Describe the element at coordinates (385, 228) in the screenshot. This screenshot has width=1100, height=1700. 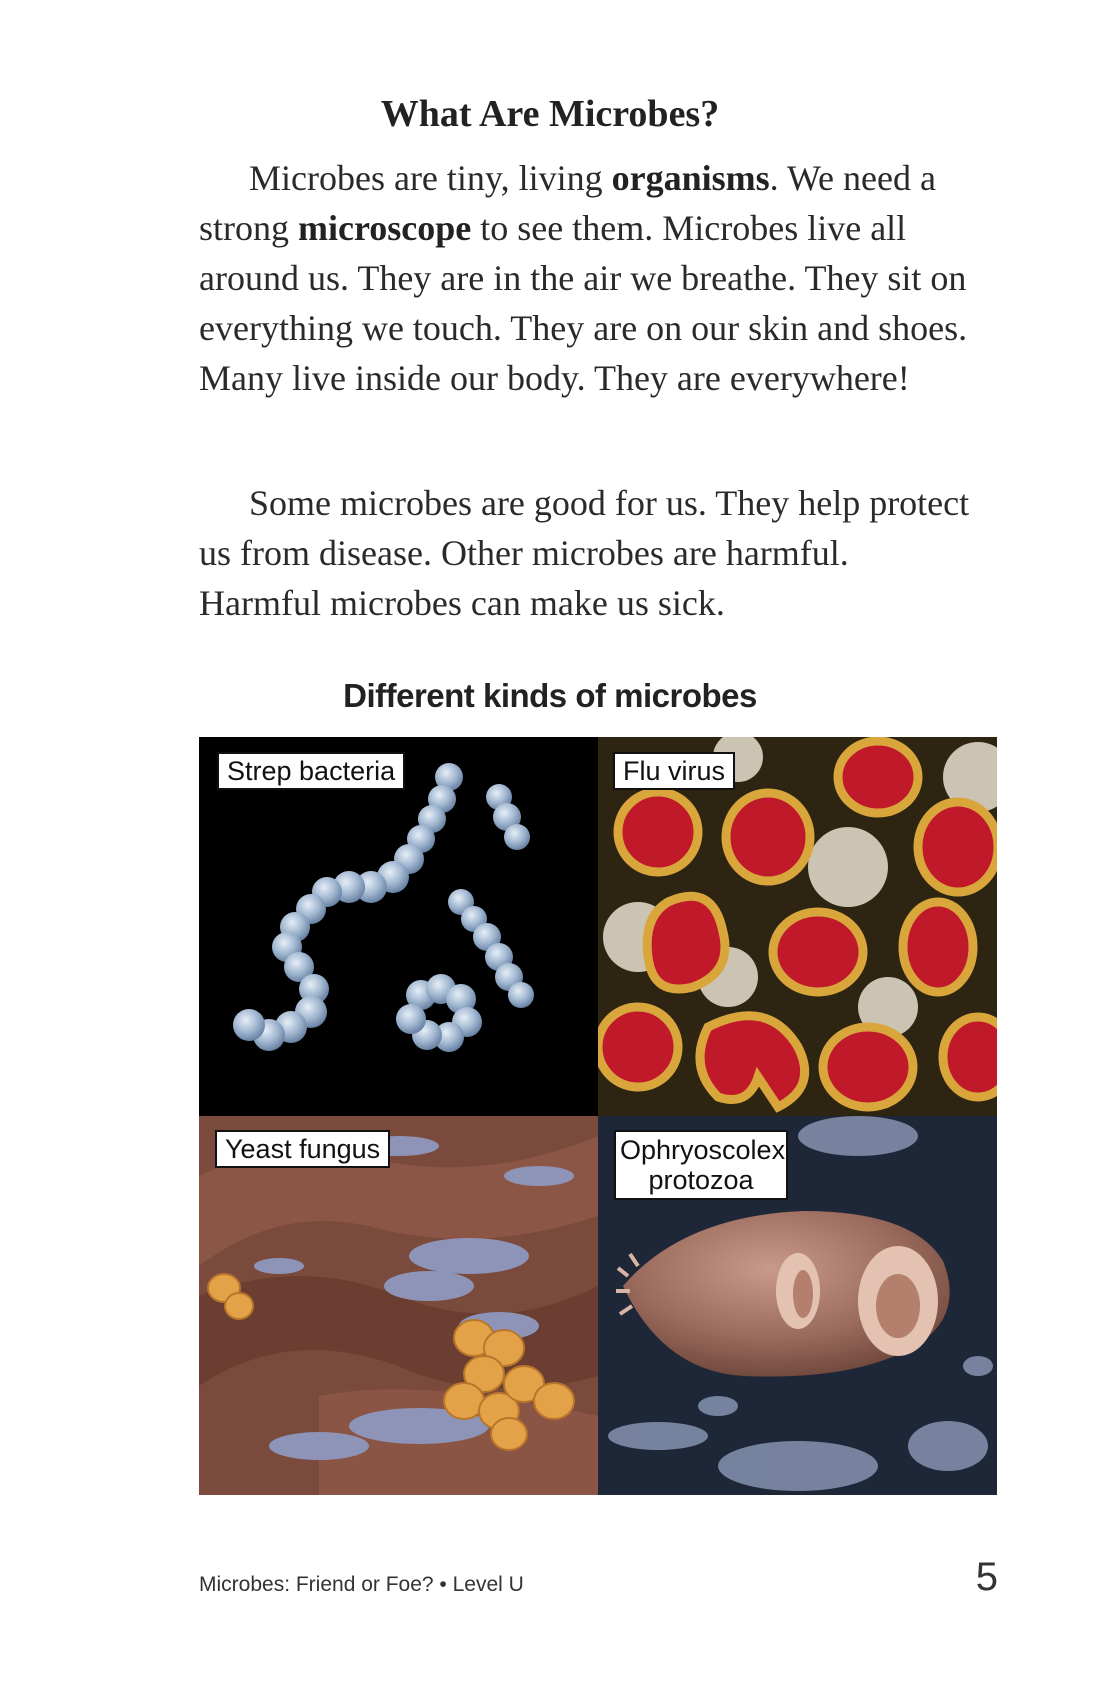
I see `vocab-word-microscope: microscope` at that location.